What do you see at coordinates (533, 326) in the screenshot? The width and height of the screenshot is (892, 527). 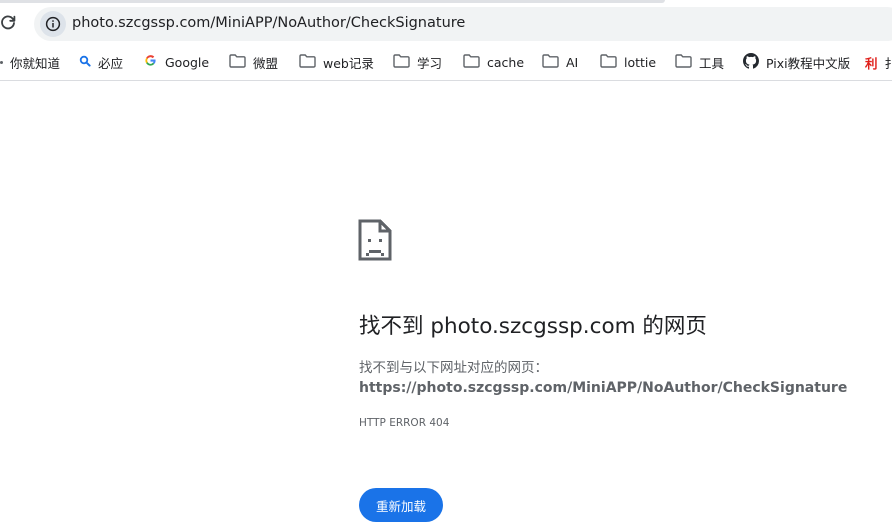 I see `error-title: 找不到 photo.szcgssp.com 的网页` at bounding box center [533, 326].